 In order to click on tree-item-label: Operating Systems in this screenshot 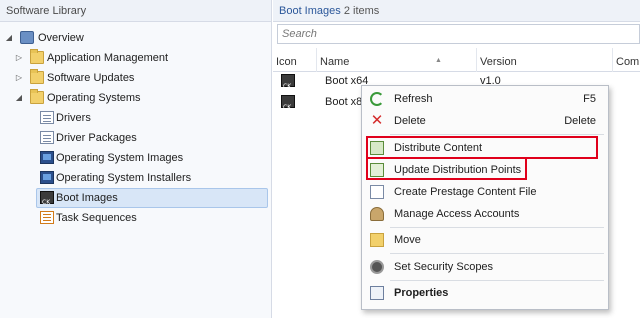, I will do `click(94, 98)`.